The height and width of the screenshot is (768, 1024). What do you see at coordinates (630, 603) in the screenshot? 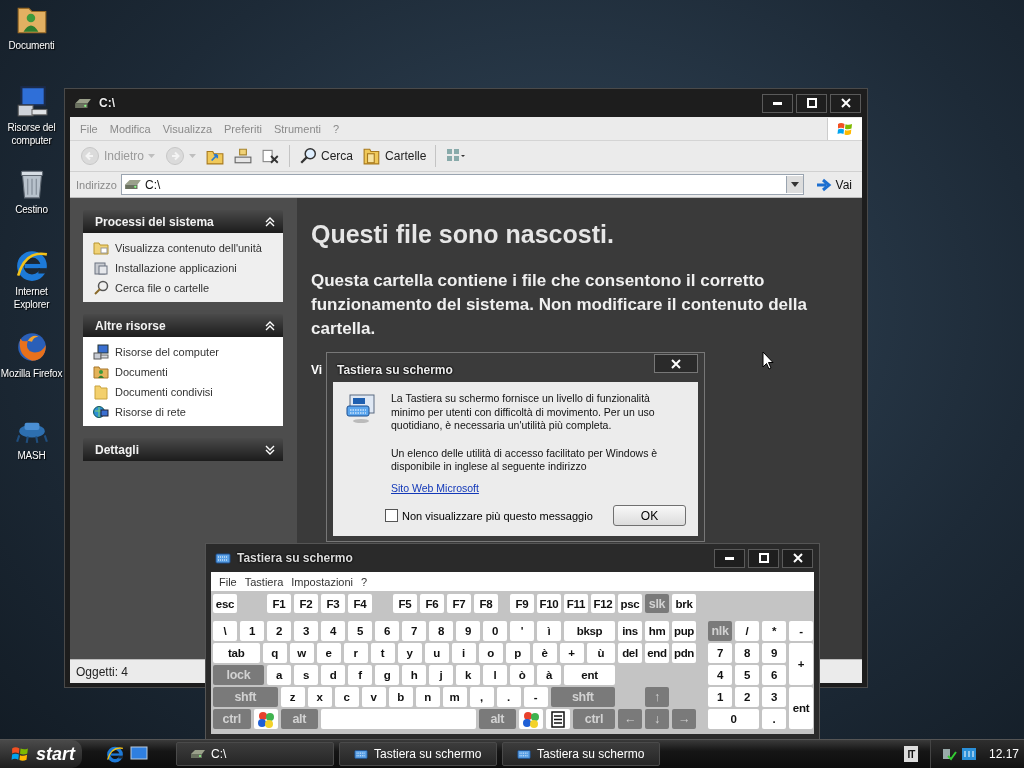
I see `keyboard-key: psc` at bounding box center [630, 603].